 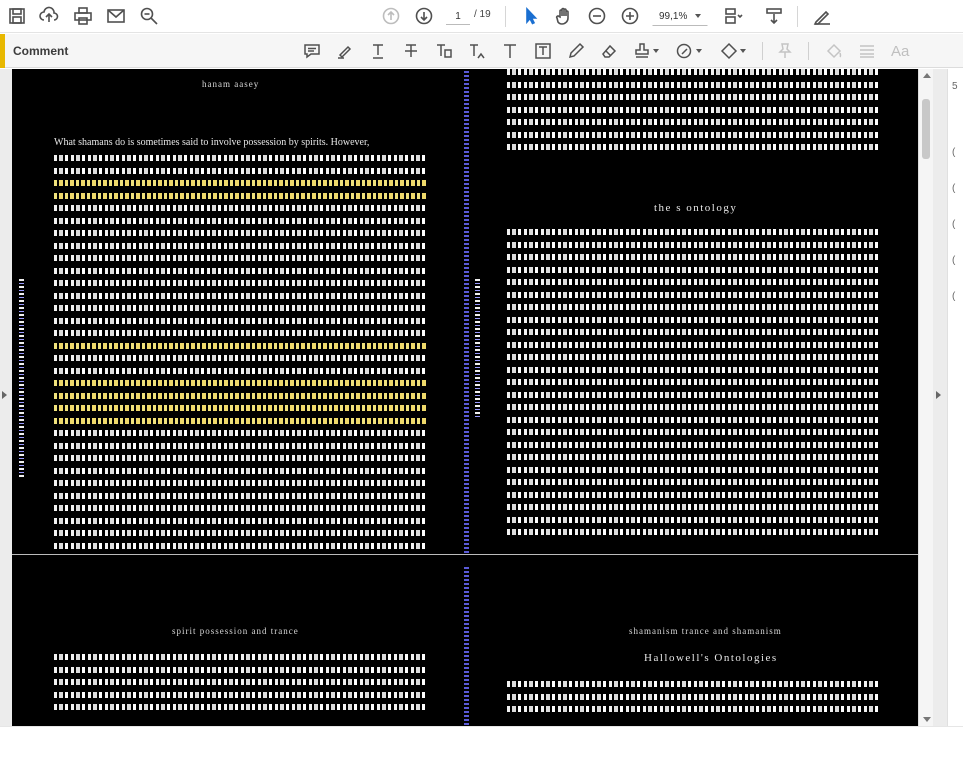 I want to click on main-toolbar: / 19 99,1%, so click(x=481, y=16).